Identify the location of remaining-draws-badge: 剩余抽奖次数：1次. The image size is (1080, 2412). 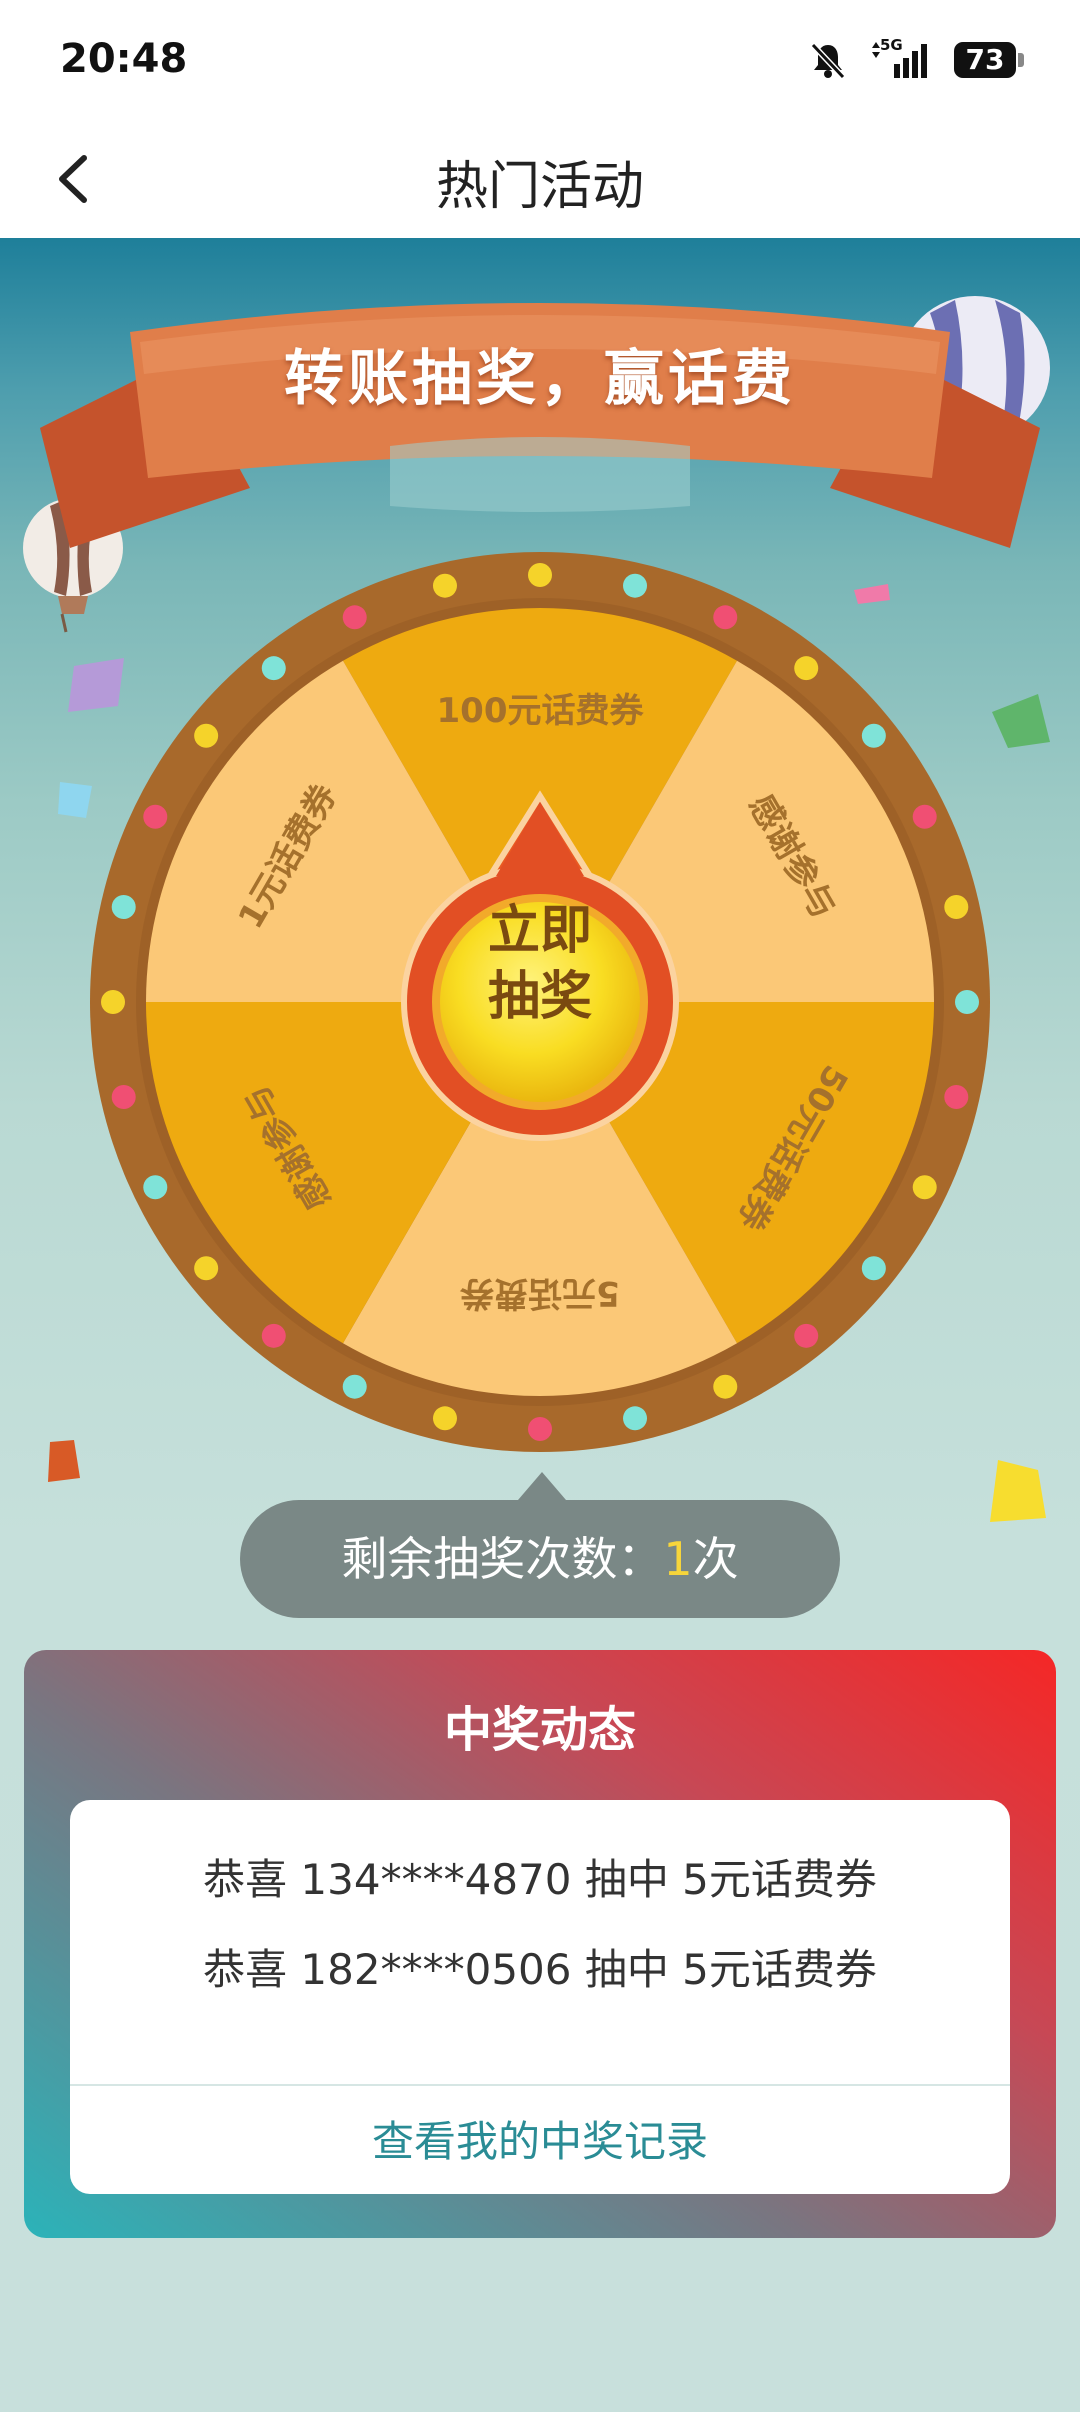
(540, 1545).